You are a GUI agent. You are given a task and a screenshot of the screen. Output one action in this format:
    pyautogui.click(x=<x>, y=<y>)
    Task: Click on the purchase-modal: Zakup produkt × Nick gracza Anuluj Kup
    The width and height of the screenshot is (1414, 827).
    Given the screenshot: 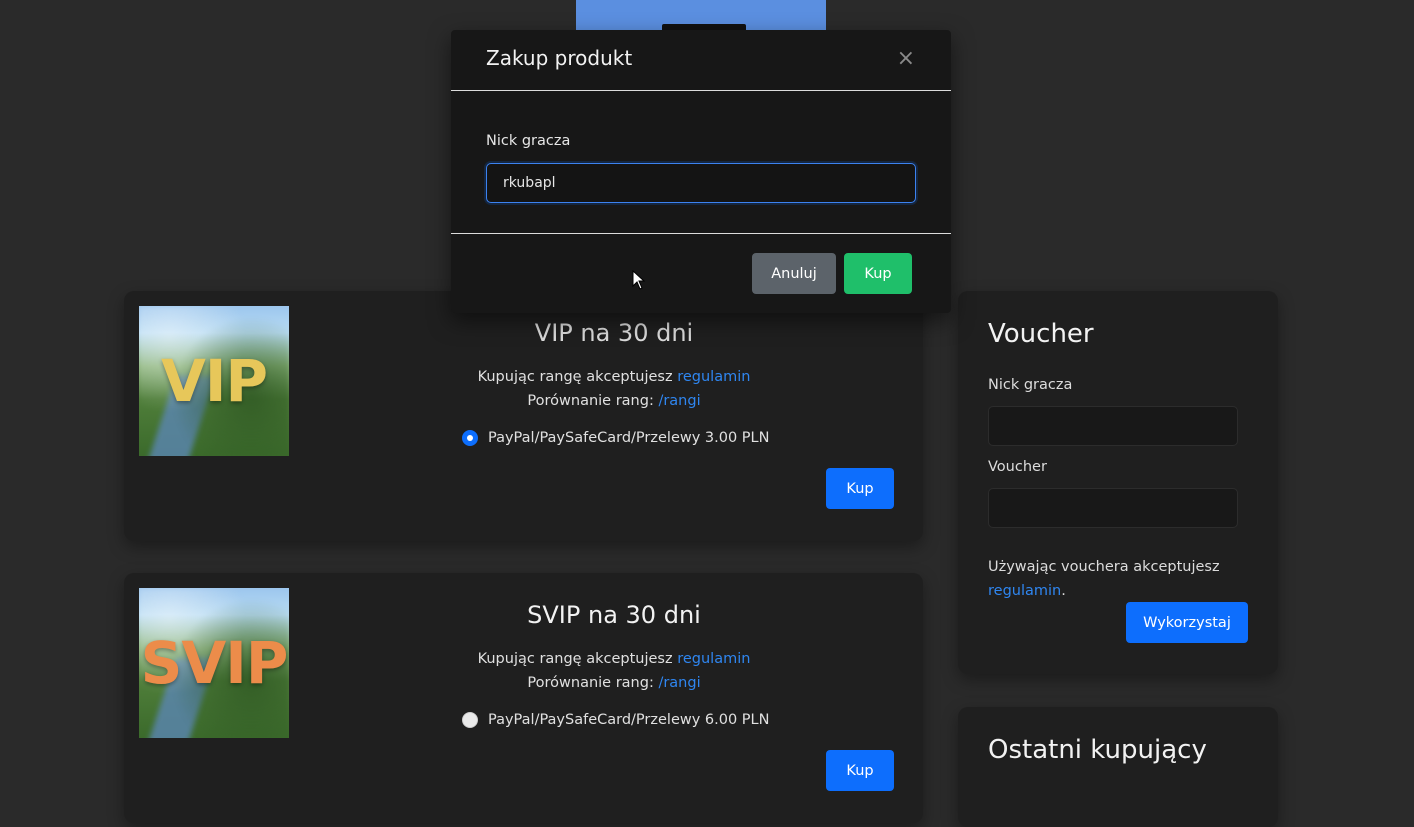 What is the action you would take?
    pyautogui.click(x=701, y=171)
    